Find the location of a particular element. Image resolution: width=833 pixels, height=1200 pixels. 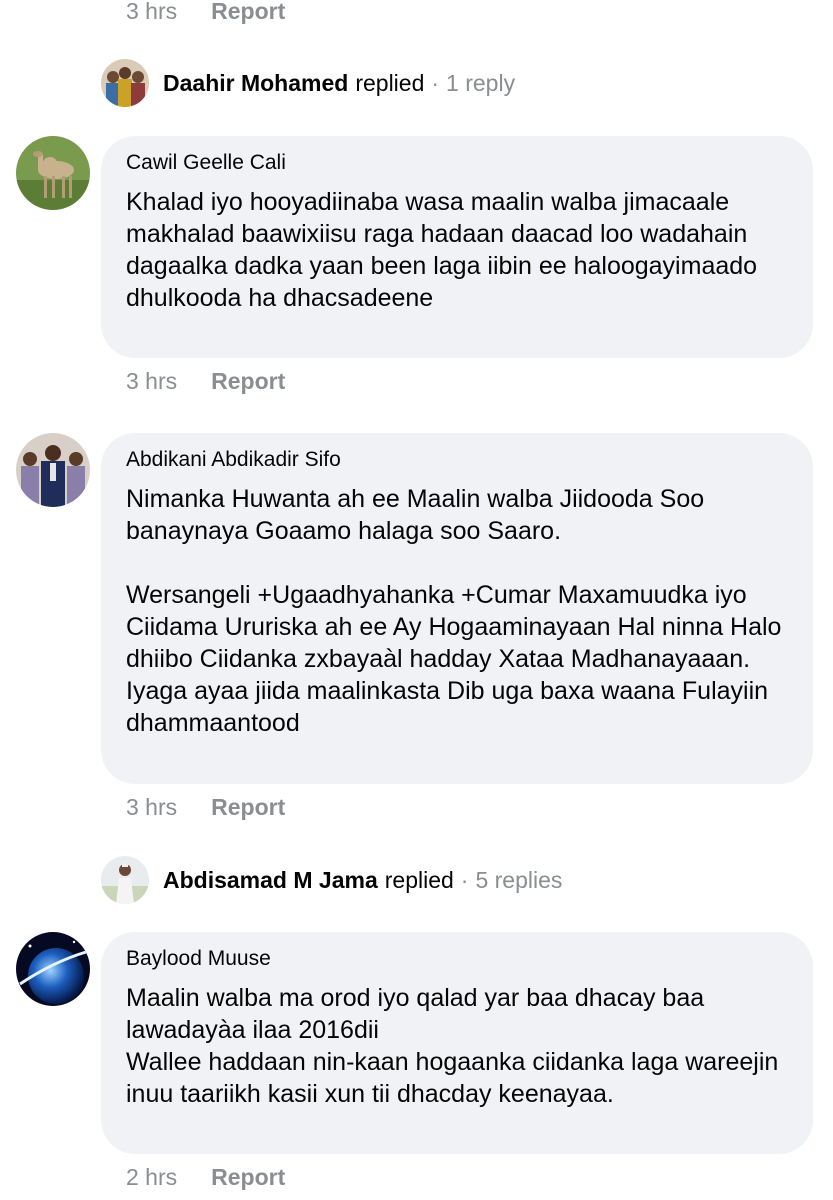

reply-author-name: Daahir Mohamed is located at coordinates (255, 83).